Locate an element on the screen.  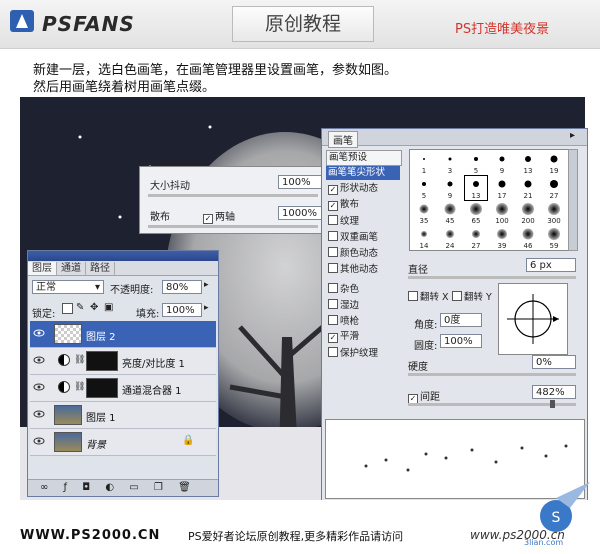
option-shape-dynamics: ✓ 形状动态 is located at coordinates (362, 189).